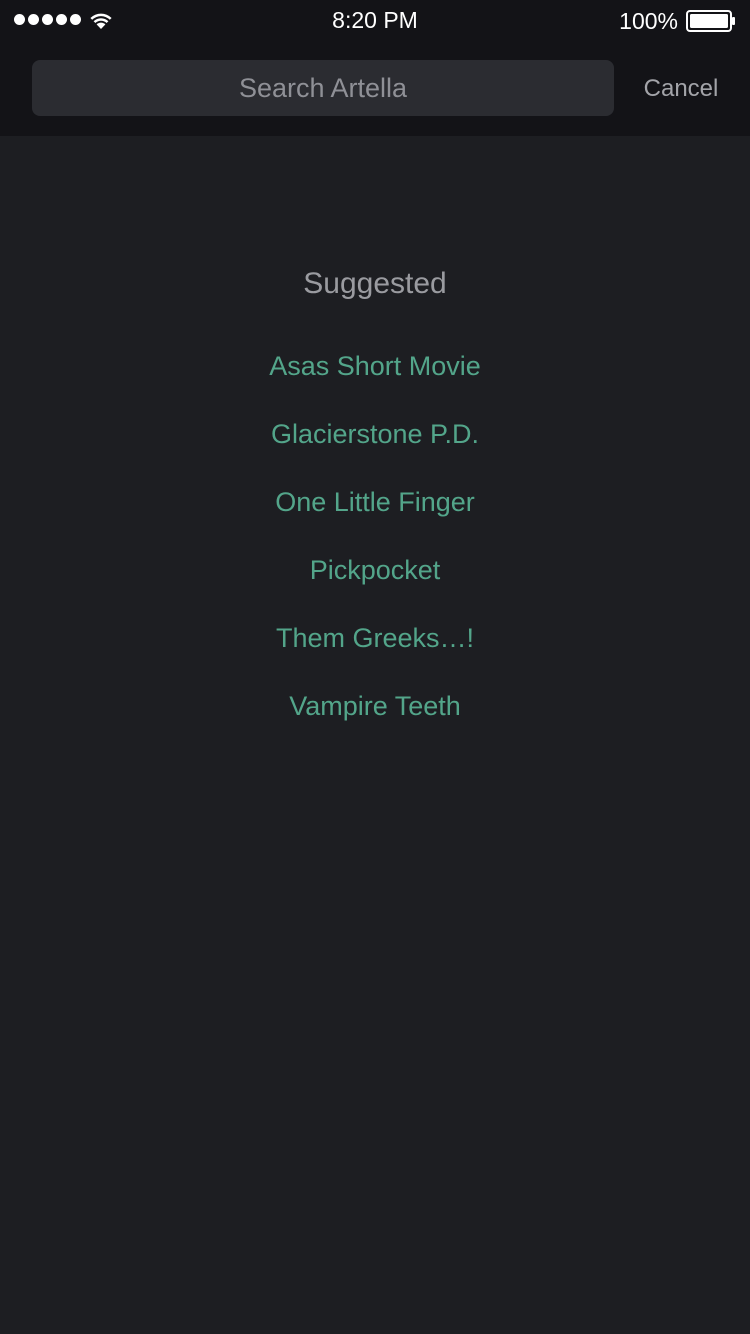 This screenshot has width=750, height=1334. What do you see at coordinates (681, 89) in the screenshot?
I see `cancel-button: Cancel` at bounding box center [681, 89].